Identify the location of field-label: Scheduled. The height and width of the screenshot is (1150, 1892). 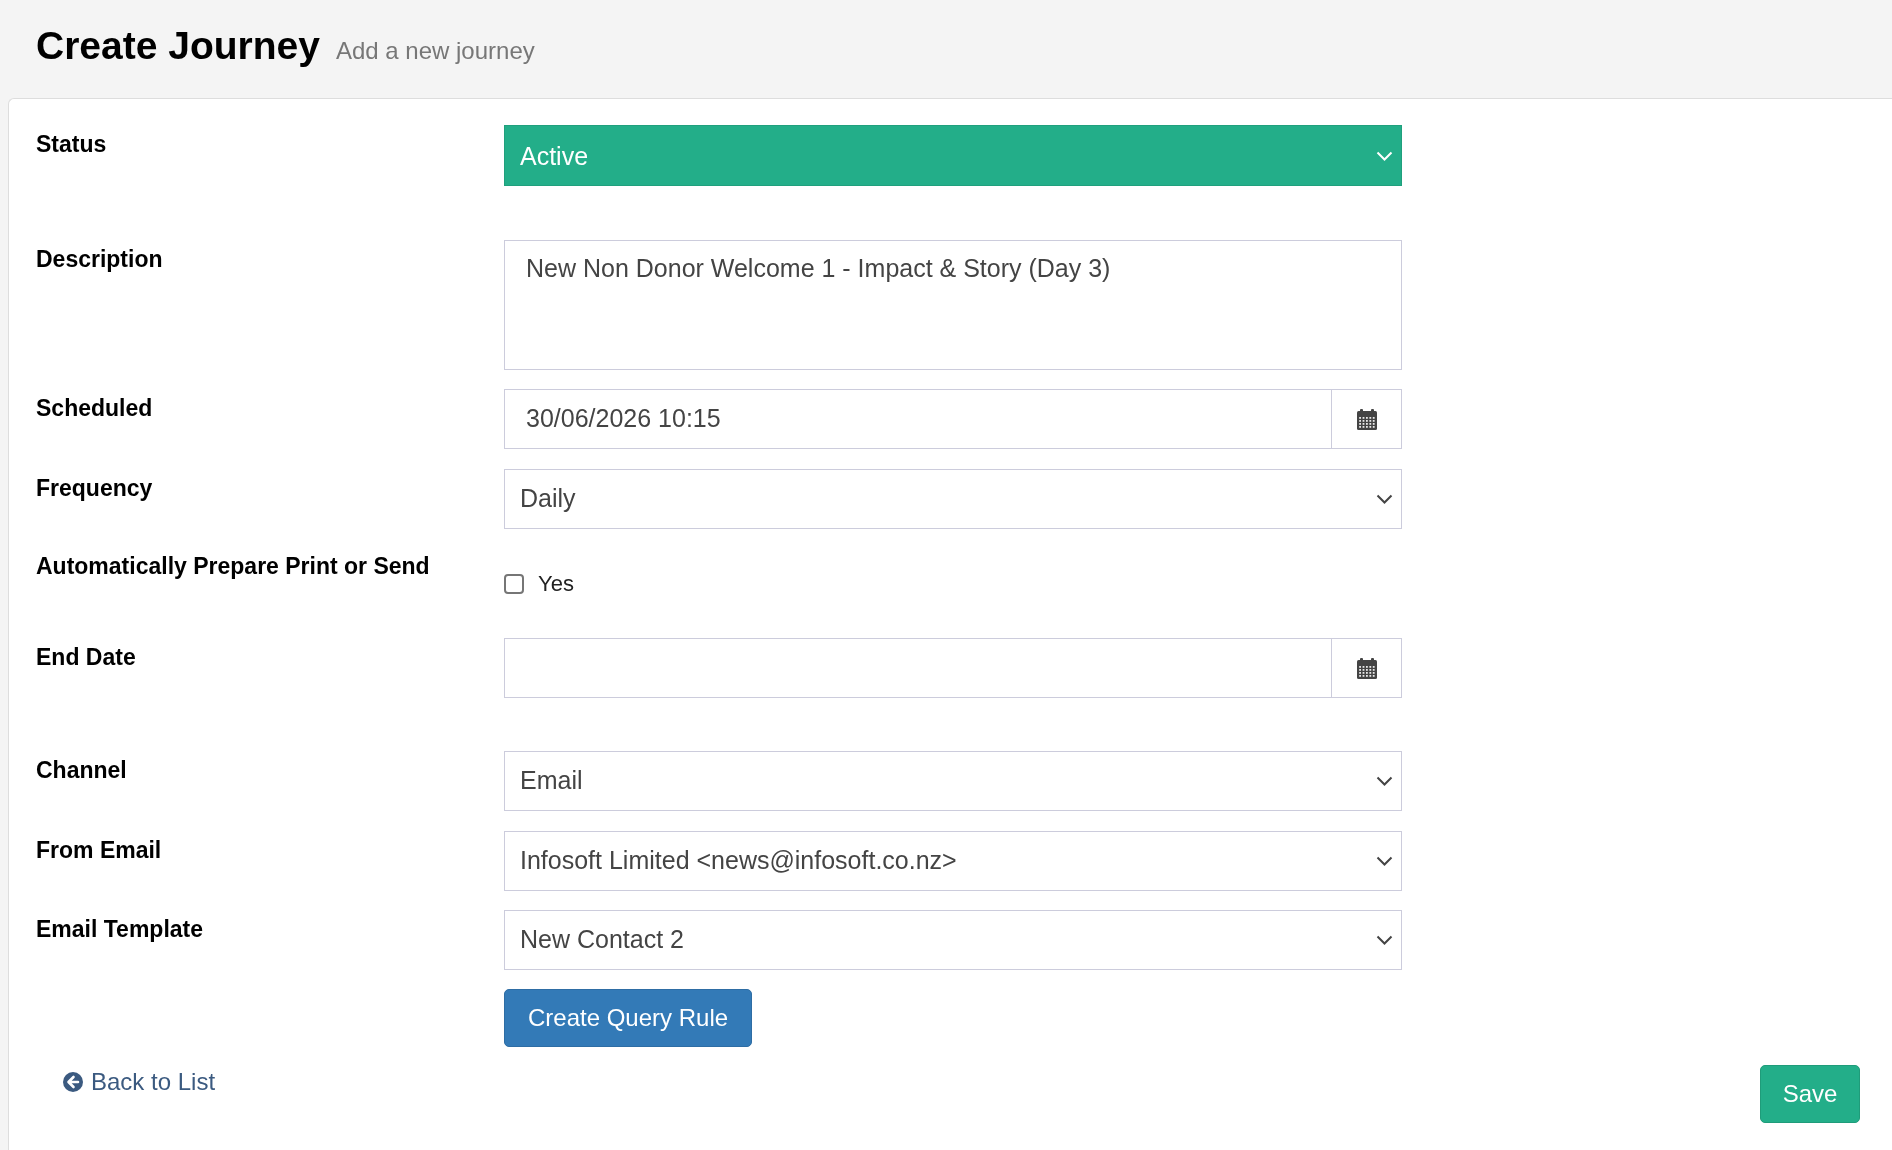
(94, 408).